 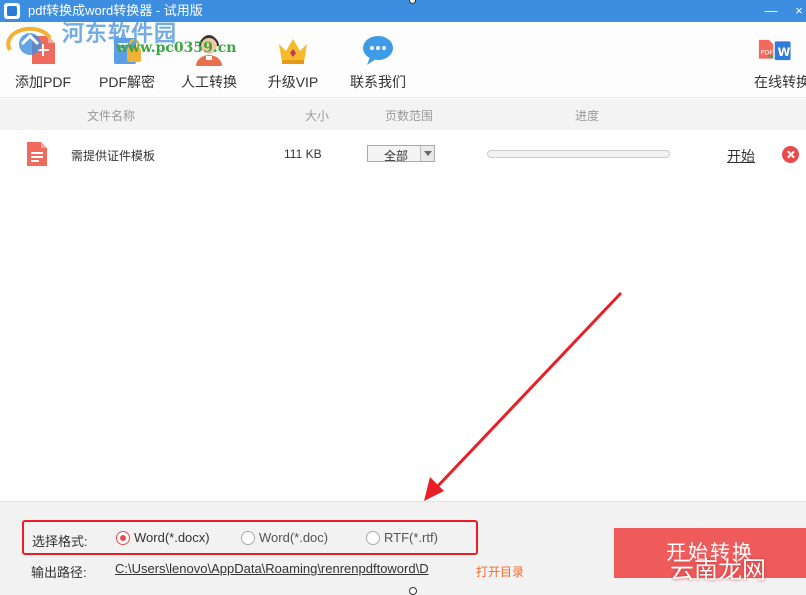 I want to click on file-list-header: 文件名称 大小 页数范围 进度, so click(x=403, y=114).